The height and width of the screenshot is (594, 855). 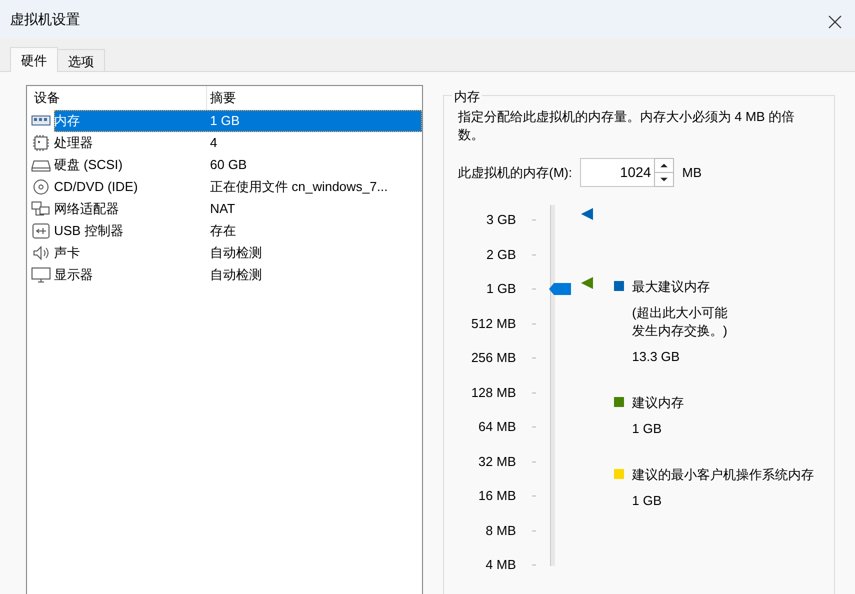 I want to click on device-name: 声卡, so click(x=67, y=253).